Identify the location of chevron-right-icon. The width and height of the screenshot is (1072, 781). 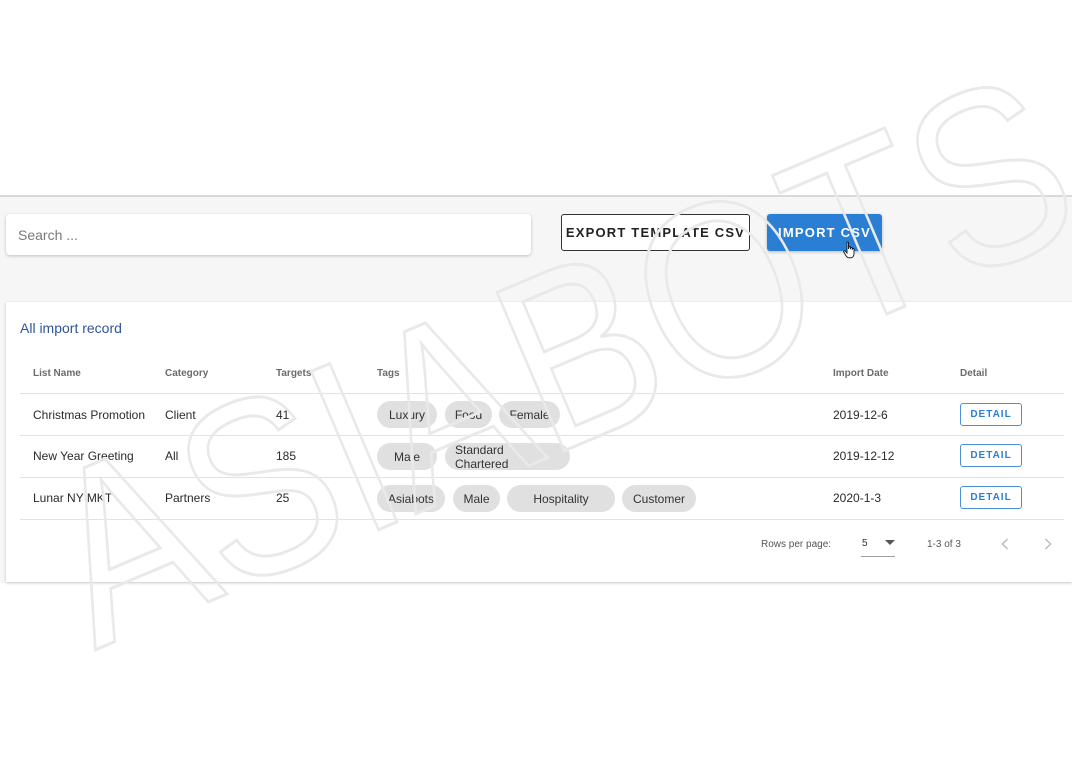
(1048, 544).